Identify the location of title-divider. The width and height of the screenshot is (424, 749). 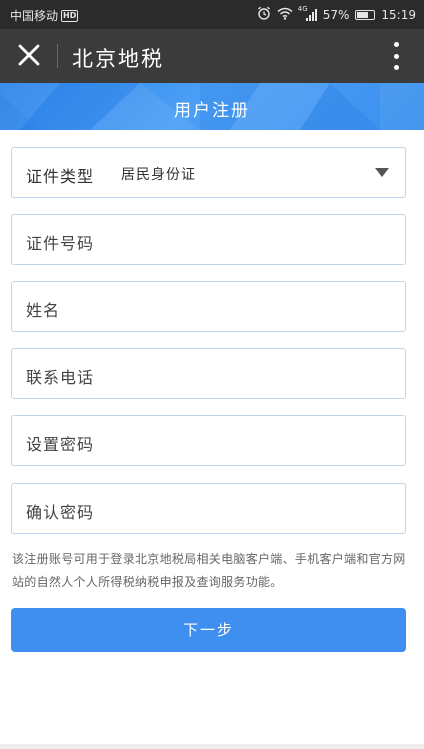
(57, 56).